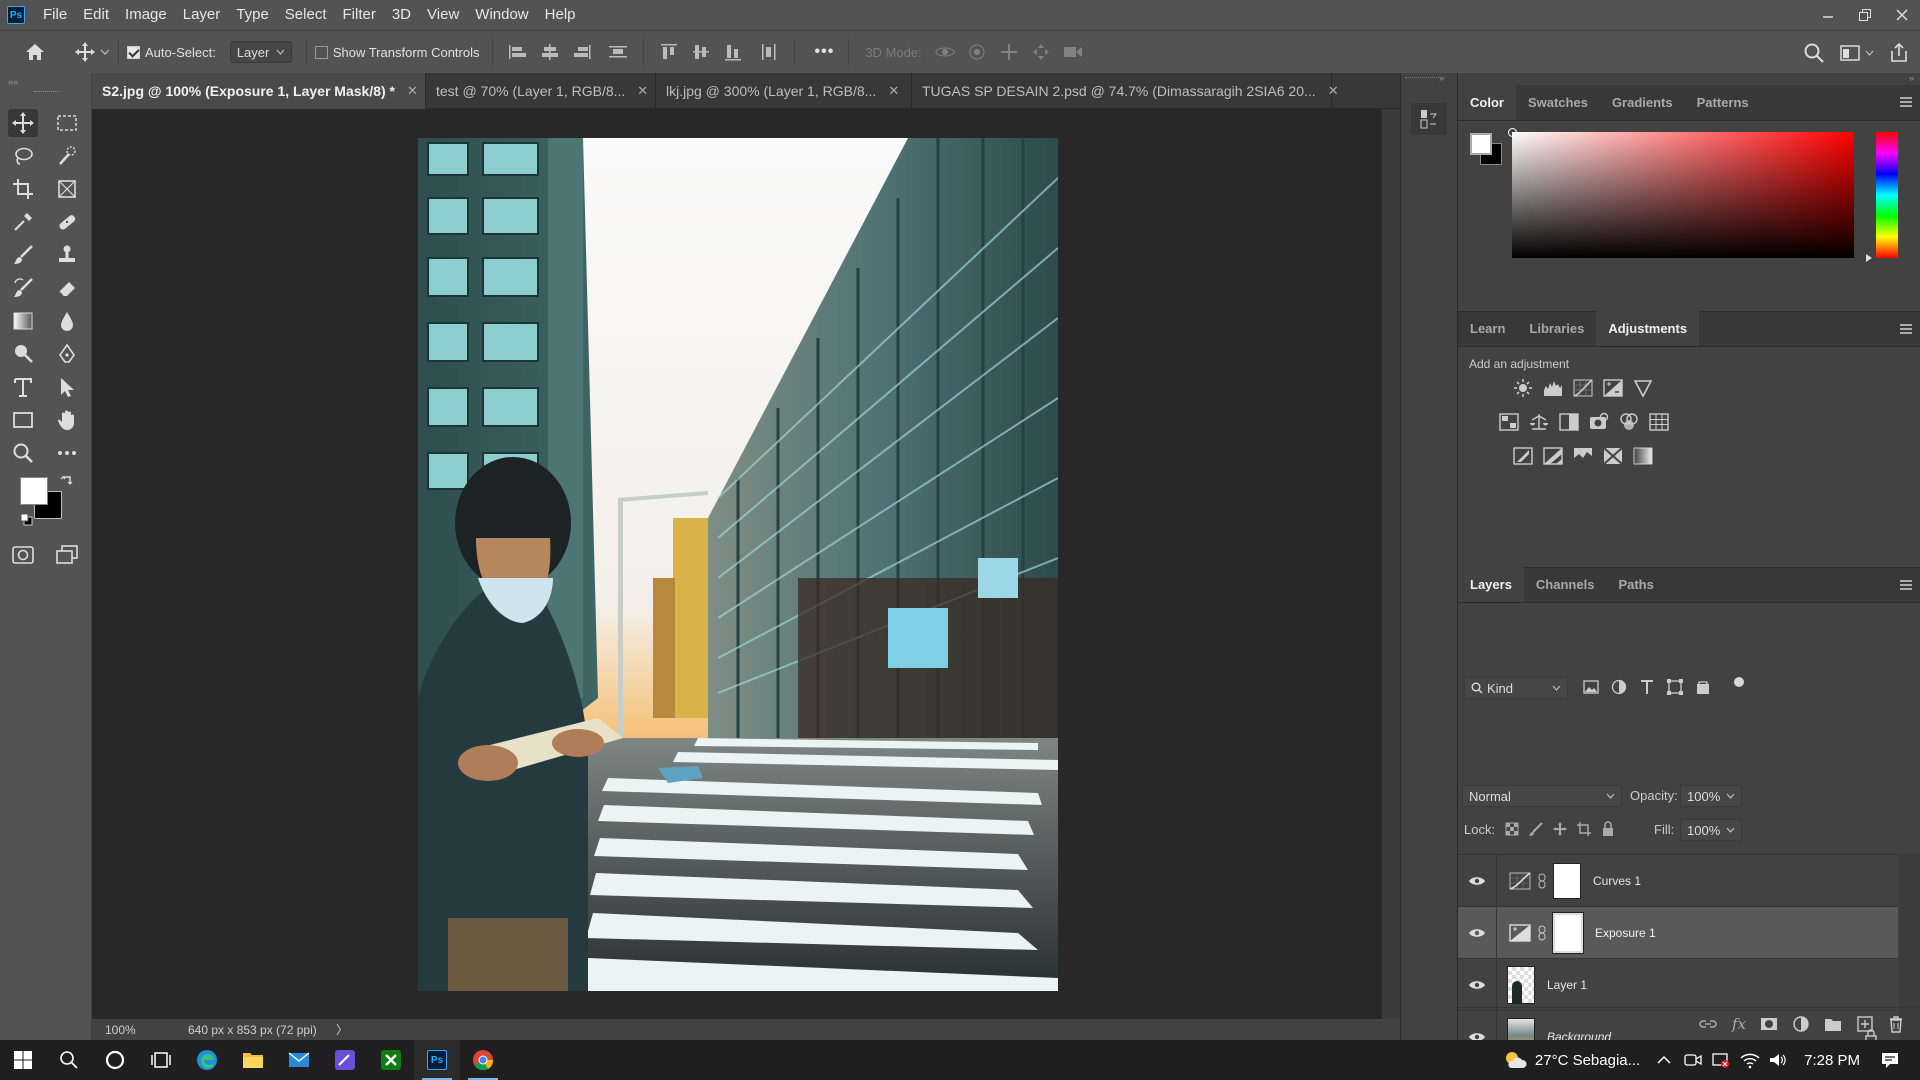 This screenshot has height=1080, width=1920. What do you see at coordinates (1542, 933) in the screenshot?
I see `link-icon` at bounding box center [1542, 933].